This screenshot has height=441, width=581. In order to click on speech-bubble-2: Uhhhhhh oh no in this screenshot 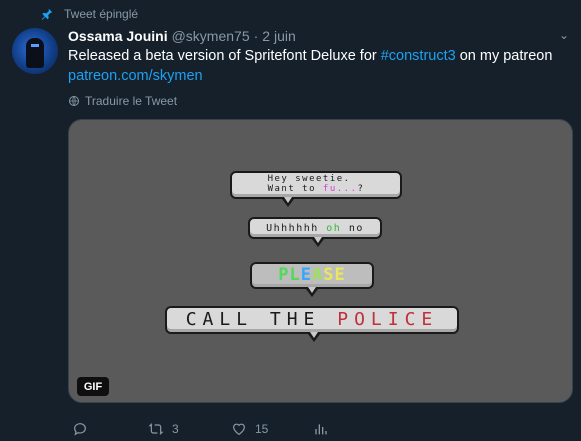, I will do `click(315, 228)`.